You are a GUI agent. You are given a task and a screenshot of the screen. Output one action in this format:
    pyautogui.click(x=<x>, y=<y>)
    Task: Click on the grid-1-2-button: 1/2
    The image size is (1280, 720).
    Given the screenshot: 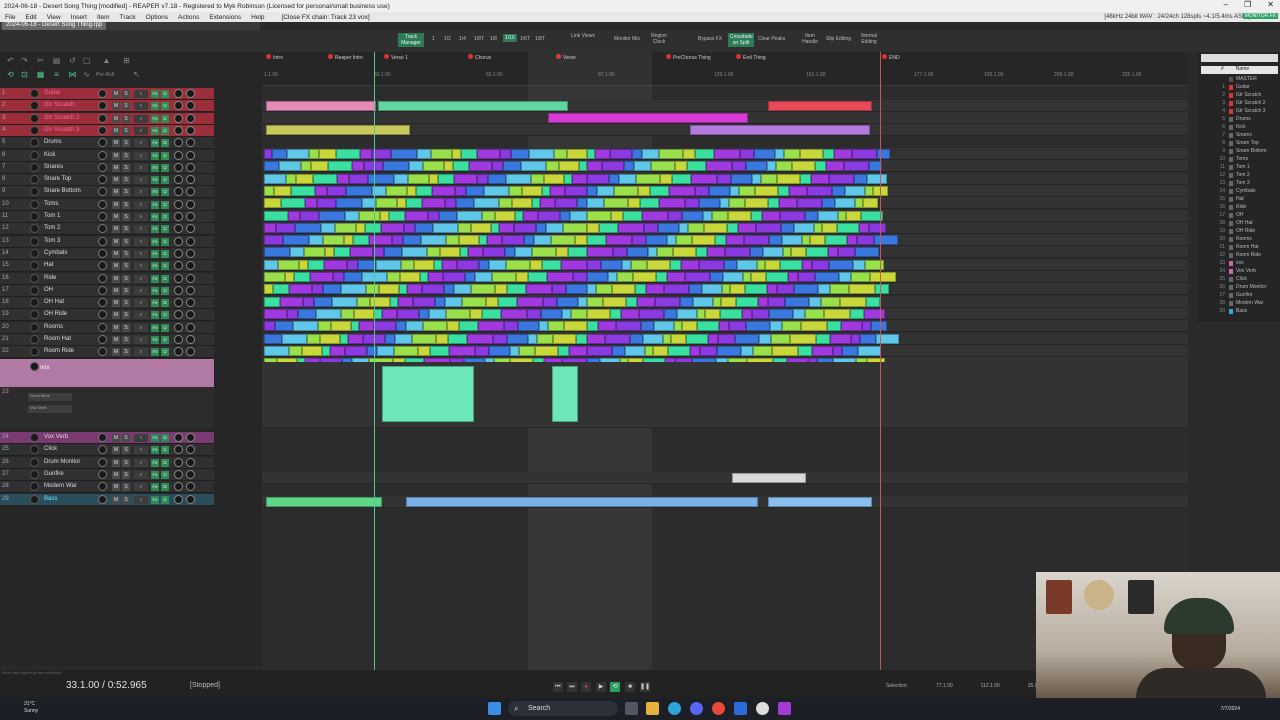 What is the action you would take?
    pyautogui.click(x=447, y=39)
    